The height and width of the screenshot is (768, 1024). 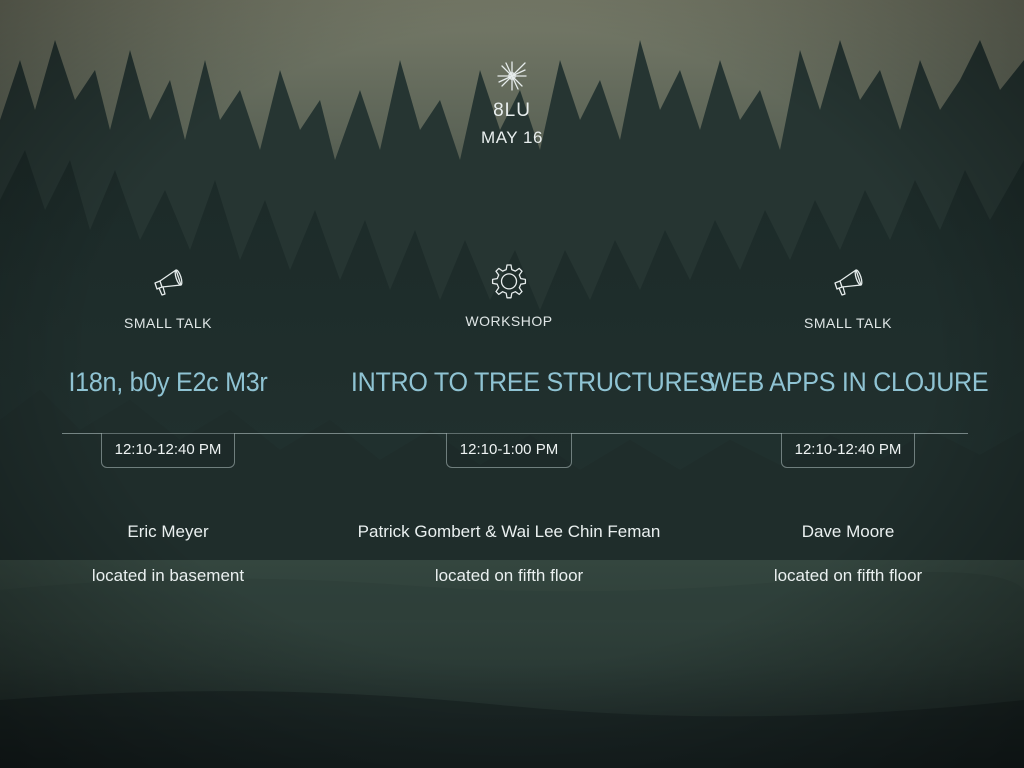 What do you see at coordinates (512, 110) in the screenshot?
I see `event-brand: 8LU` at bounding box center [512, 110].